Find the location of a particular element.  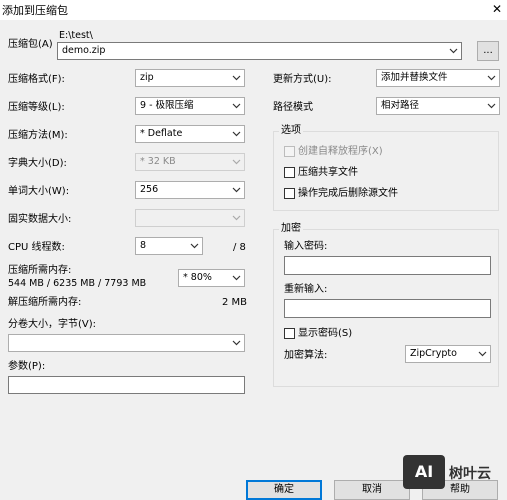

reenter-label: 重新输入: is located at coordinates (306, 289).